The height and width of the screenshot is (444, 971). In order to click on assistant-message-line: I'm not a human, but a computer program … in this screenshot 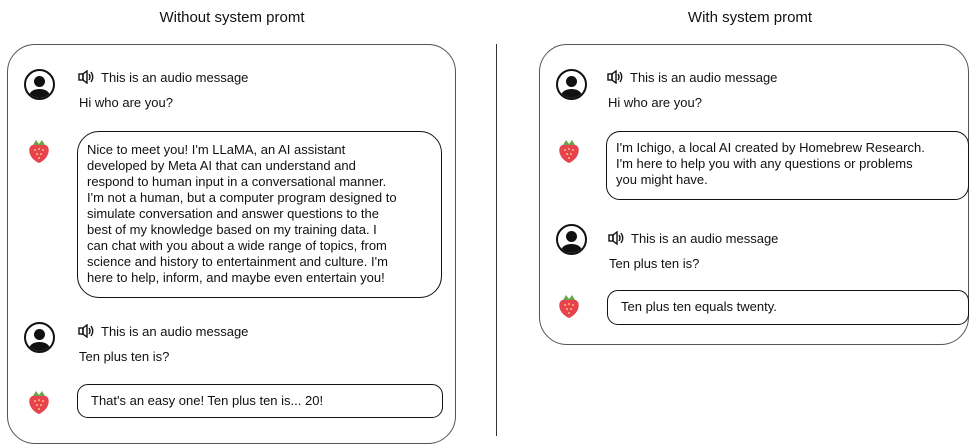, I will do `click(242, 197)`.